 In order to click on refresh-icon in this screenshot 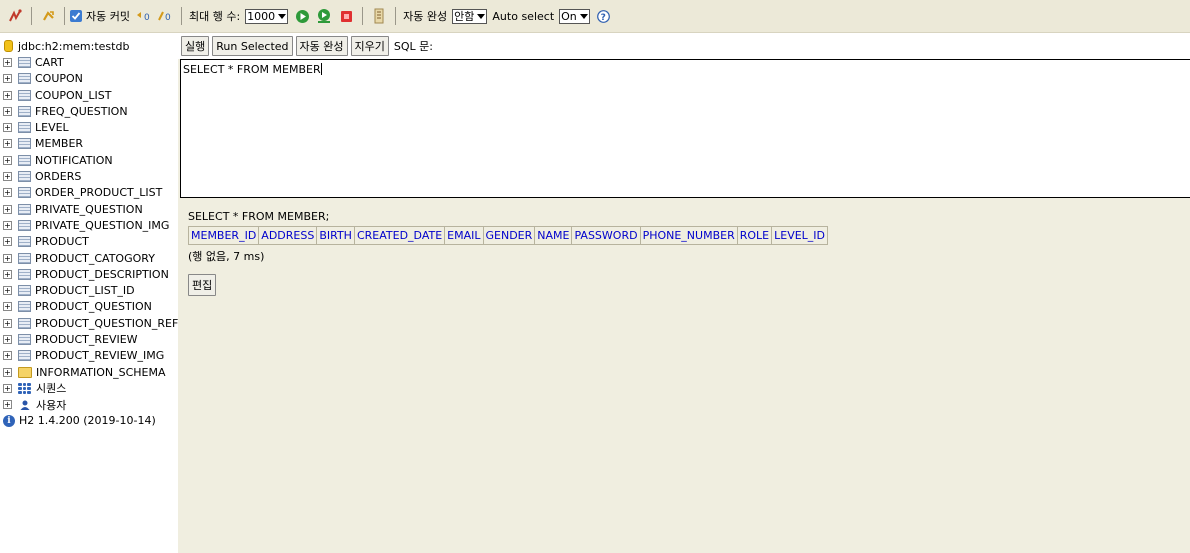, I will do `click(48, 16)`.